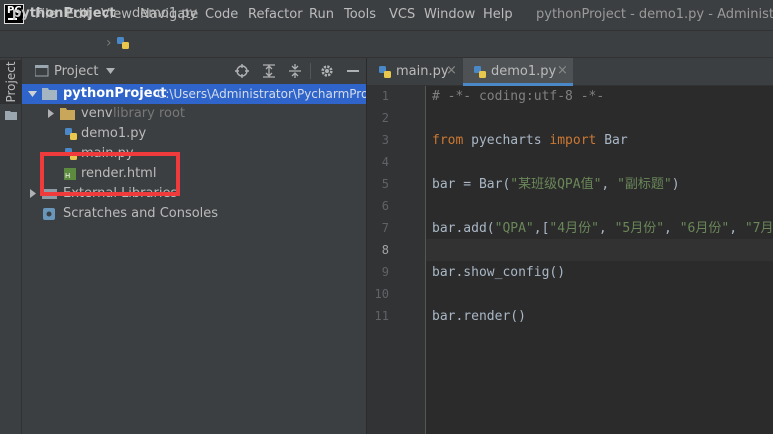 The image size is (773, 434). I want to click on window-title: pythonProject - demo1.py - Administrato, so click(654, 14).